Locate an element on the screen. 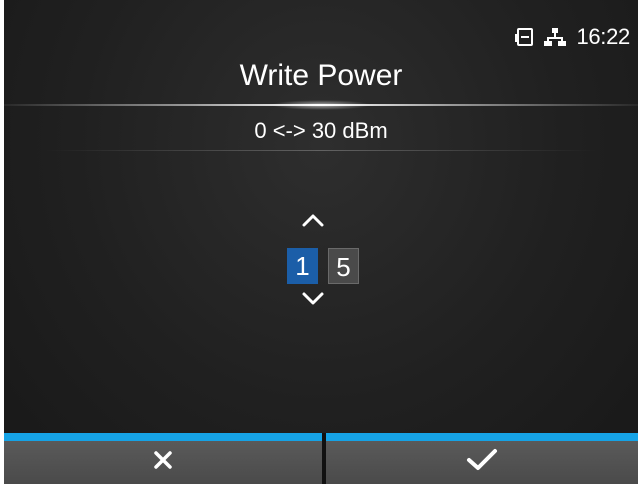 The image size is (638, 484). checkmark-icon is located at coordinates (482, 462).